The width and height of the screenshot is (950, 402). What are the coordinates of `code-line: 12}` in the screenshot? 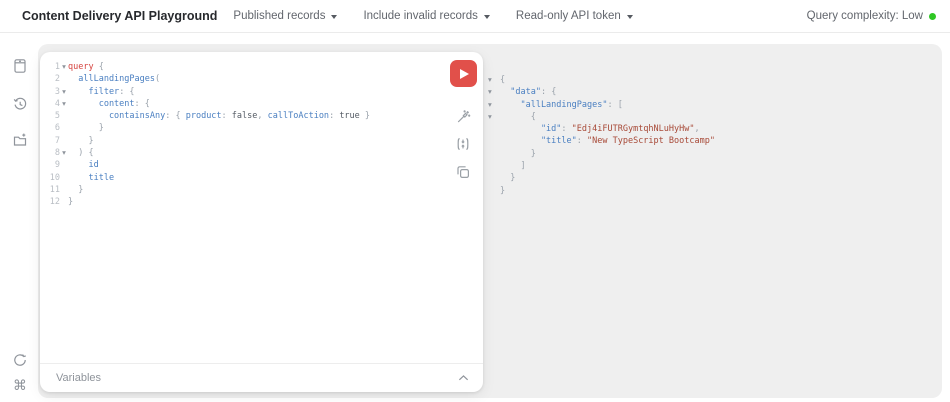 It's located at (247, 202).